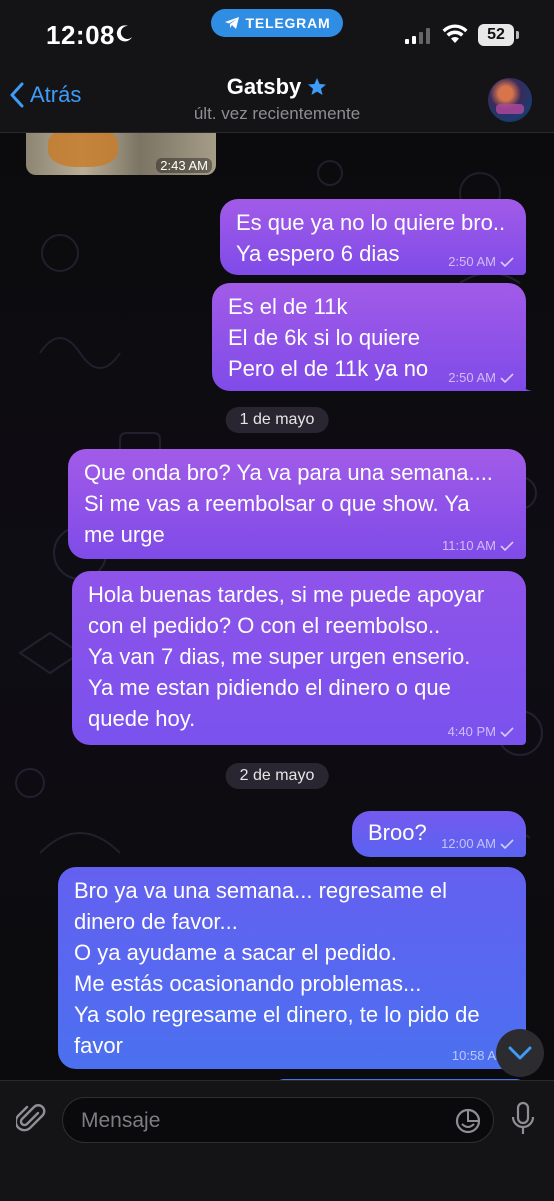 The height and width of the screenshot is (1201, 554). I want to click on message-time: 4:40 PM, so click(471, 731).